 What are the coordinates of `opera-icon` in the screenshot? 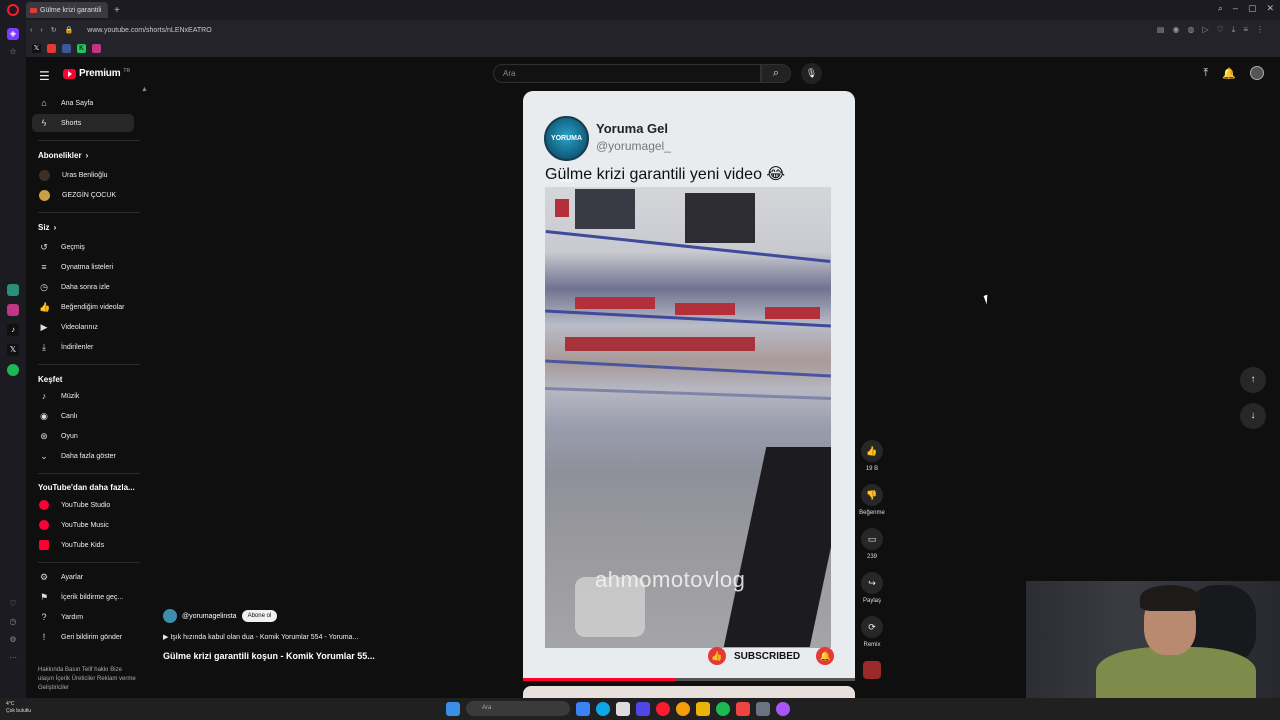 It's located at (663, 708).